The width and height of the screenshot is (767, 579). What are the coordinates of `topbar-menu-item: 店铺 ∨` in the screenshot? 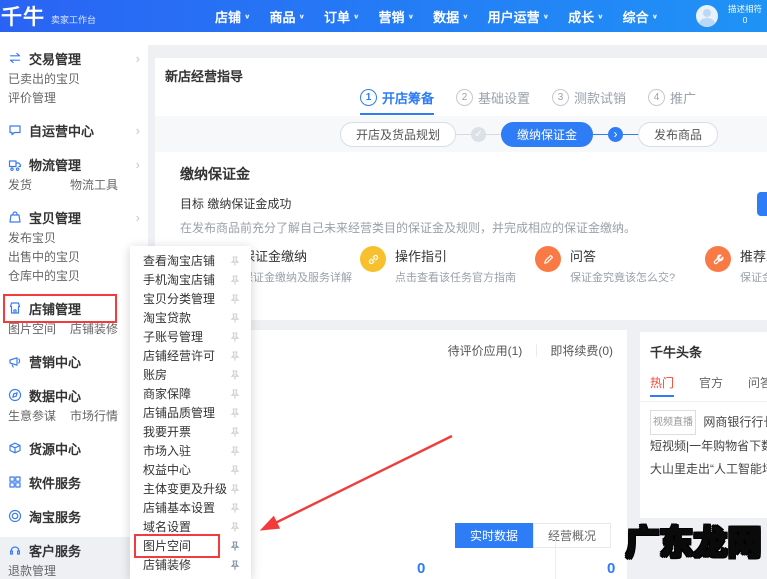 It's located at (233, 16).